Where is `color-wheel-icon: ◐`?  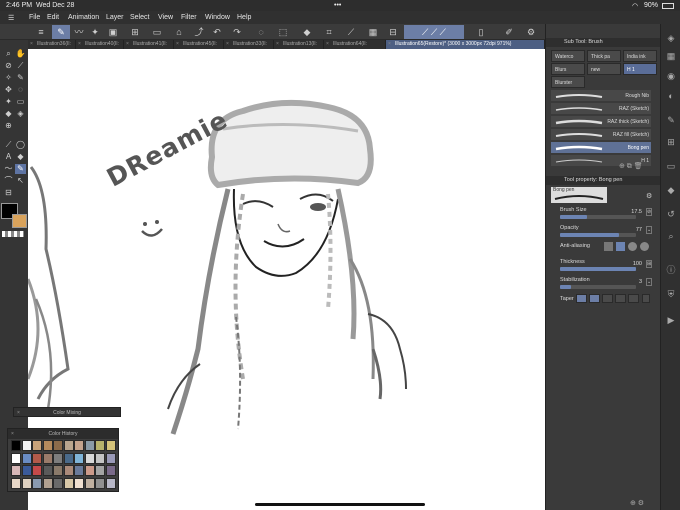 color-wheel-icon: ◐ is located at coordinates (671, 96).